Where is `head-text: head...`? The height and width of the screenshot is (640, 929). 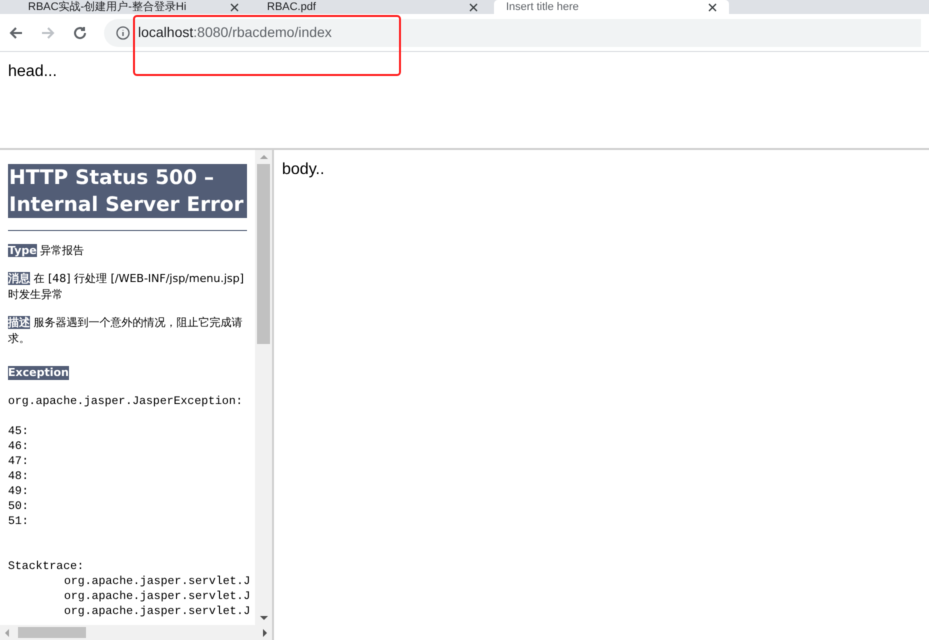 head-text: head... is located at coordinates (32, 71).